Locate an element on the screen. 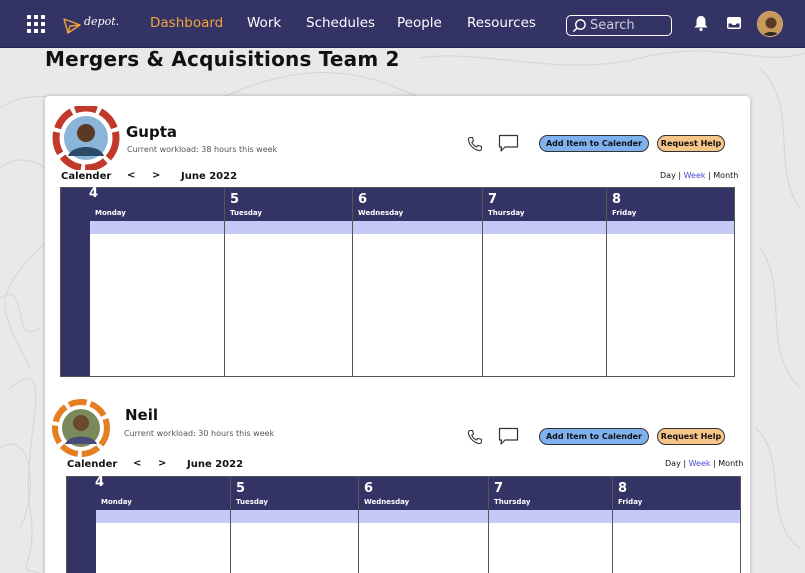  nav-dashboard: Dashboard is located at coordinates (186, 23).